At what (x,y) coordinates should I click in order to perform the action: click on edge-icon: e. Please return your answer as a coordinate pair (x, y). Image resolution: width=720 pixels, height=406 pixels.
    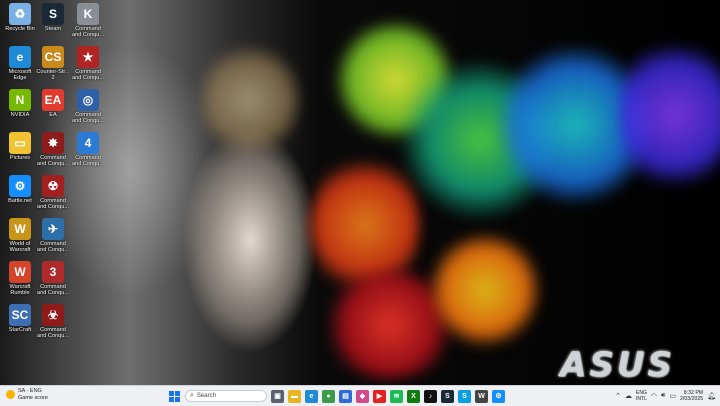
    Looking at the image, I should click on (20, 57).